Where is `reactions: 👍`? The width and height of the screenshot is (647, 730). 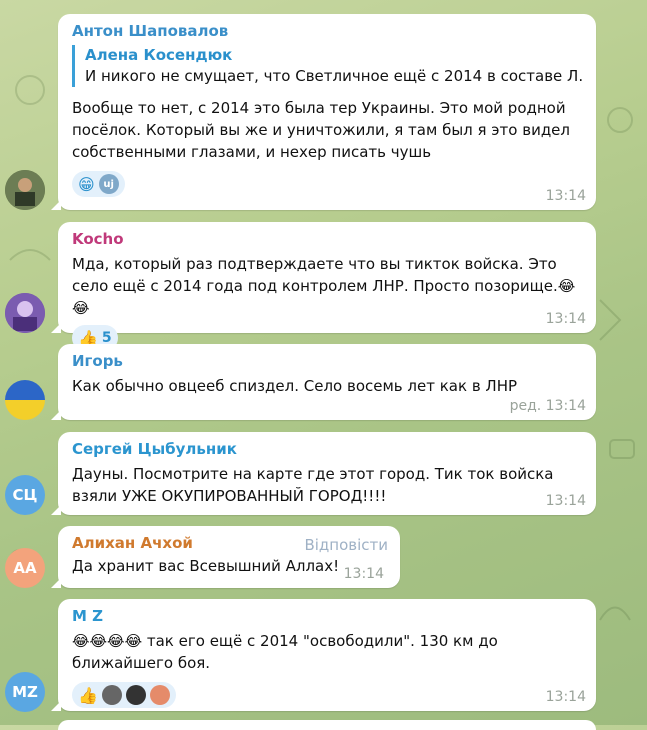
reactions: 👍 is located at coordinates (328, 695).